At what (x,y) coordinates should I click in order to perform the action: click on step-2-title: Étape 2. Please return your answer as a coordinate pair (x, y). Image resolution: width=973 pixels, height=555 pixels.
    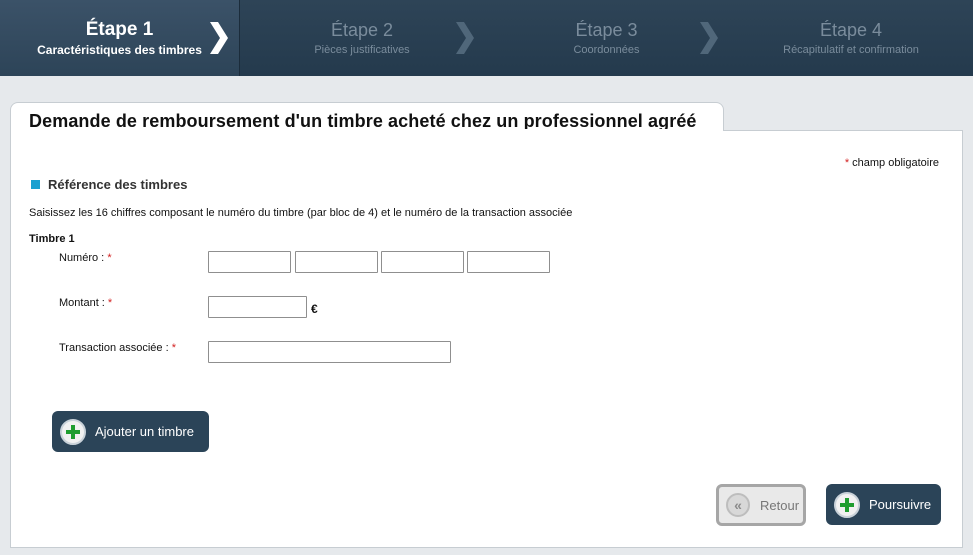
    Looking at the image, I should click on (362, 30).